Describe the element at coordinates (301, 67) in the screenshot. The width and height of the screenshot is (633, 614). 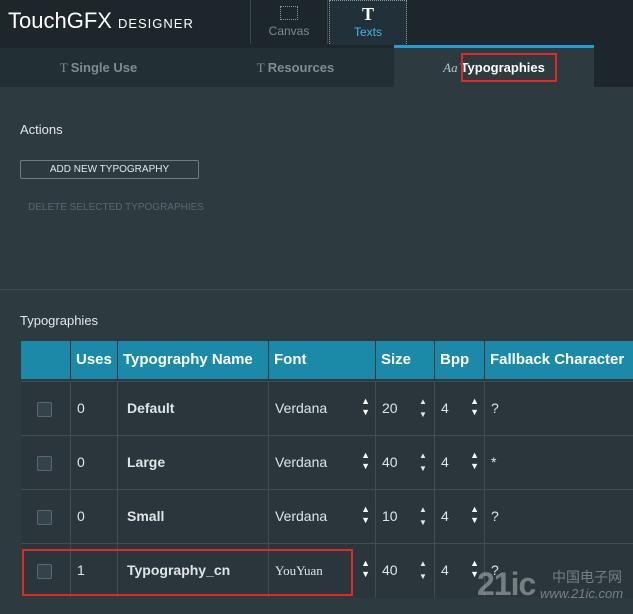
I see `tab-resources-label: Resources` at that location.